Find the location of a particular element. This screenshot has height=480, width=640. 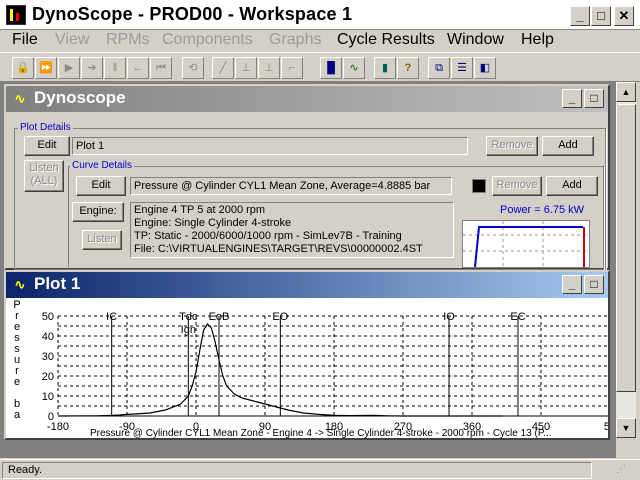

dynoscope-minimize-button: _ is located at coordinates (572, 98).